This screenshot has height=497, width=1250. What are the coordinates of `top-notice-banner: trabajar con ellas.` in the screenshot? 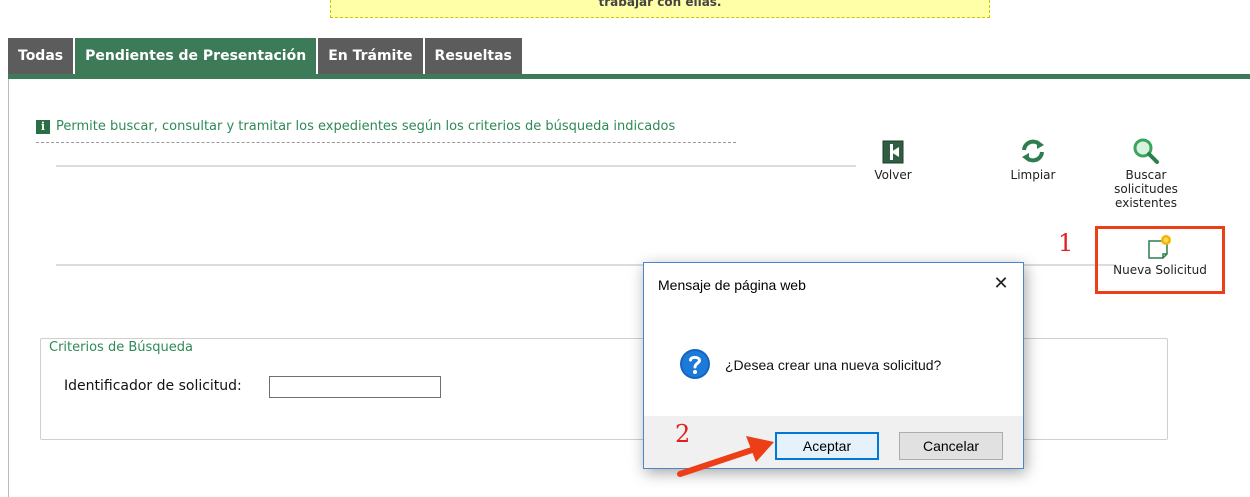 It's located at (660, 9).